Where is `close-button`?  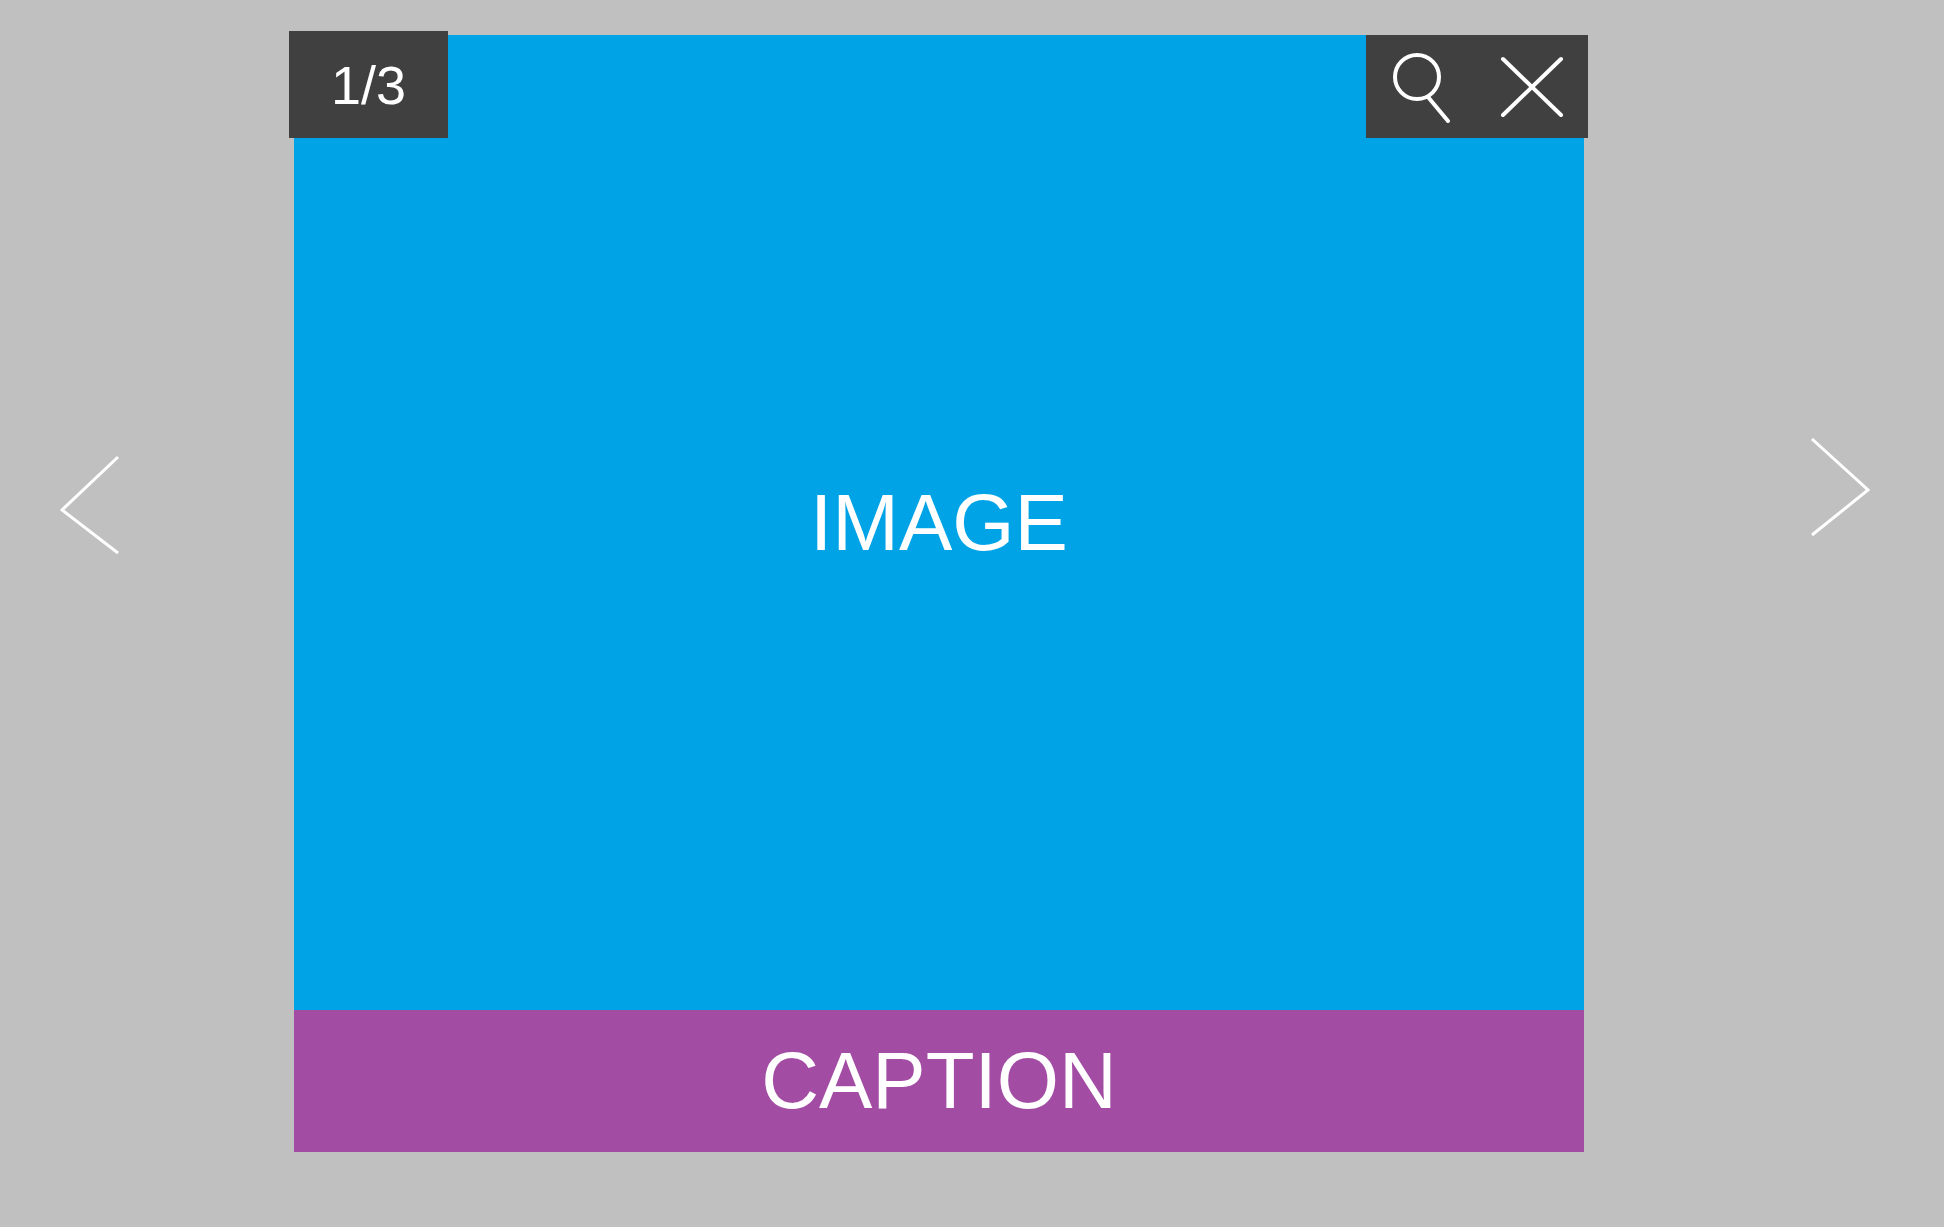
close-button is located at coordinates (1532, 86).